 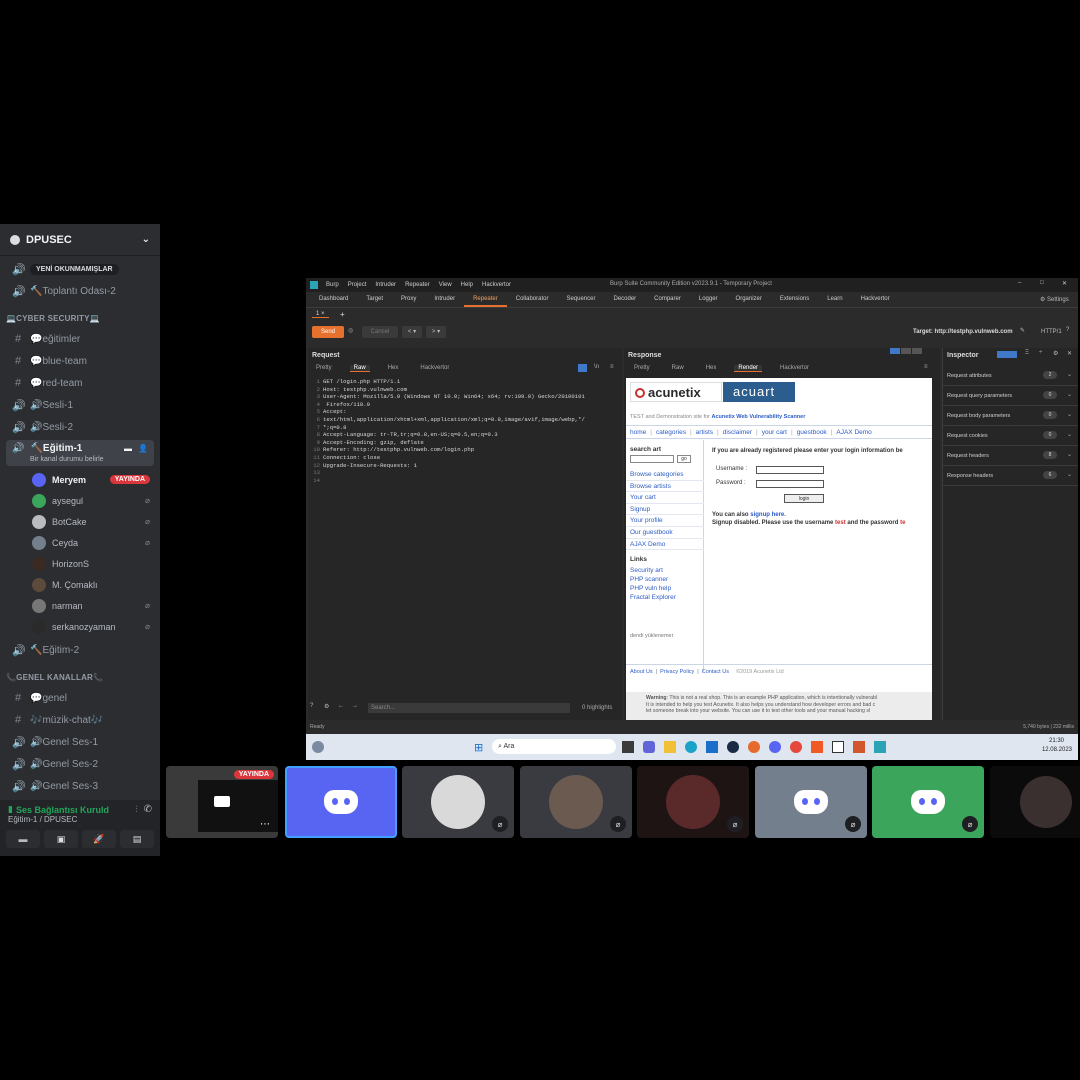 I want to click on inspector-row: Request headers 8 ⌄, so click(x=1010, y=456).